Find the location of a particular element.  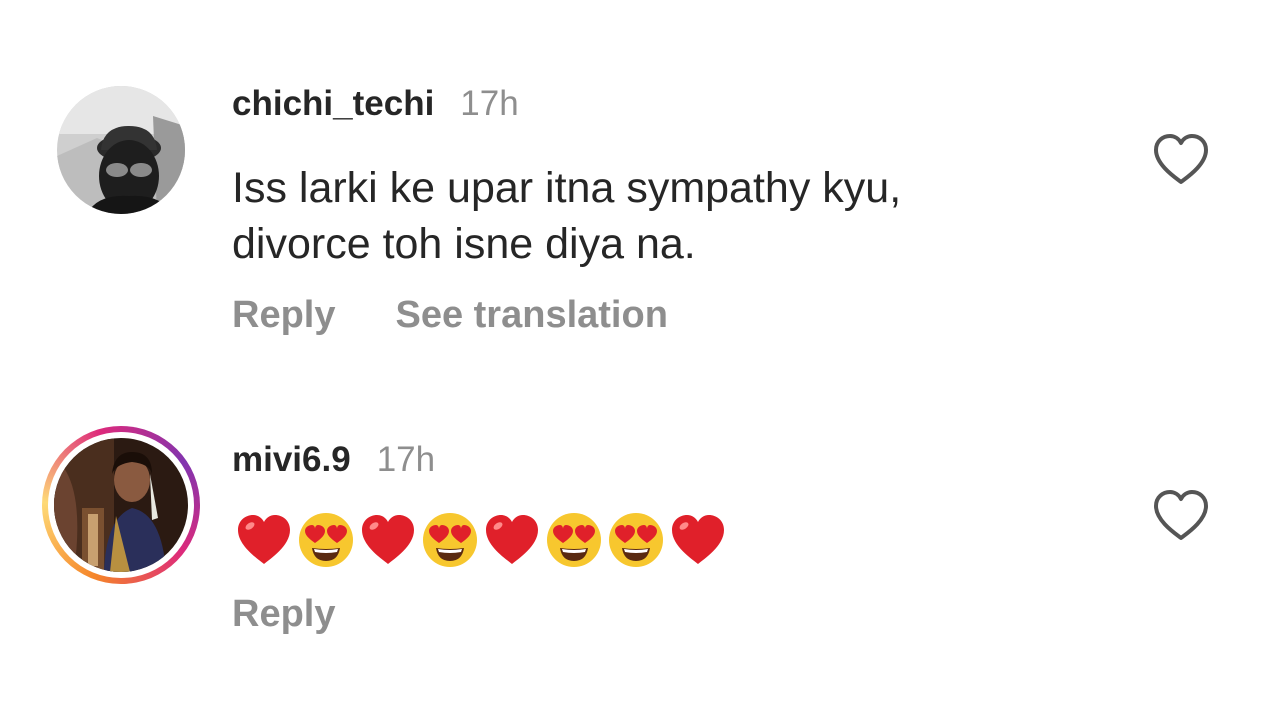

see-translation-button: See translation is located at coordinates (531, 315).